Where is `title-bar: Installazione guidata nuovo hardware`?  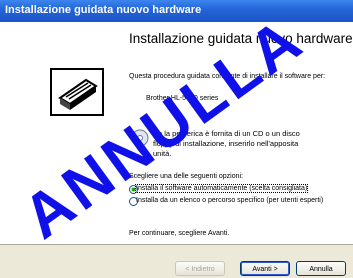 title-bar: Installazione guidata nuovo hardware is located at coordinates (176, 11).